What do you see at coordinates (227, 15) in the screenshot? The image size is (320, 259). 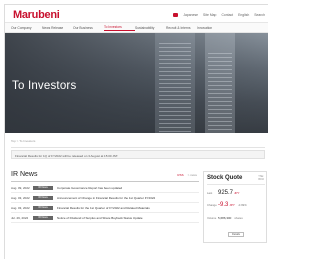 I see `utility-contact: Contact` at bounding box center [227, 15].